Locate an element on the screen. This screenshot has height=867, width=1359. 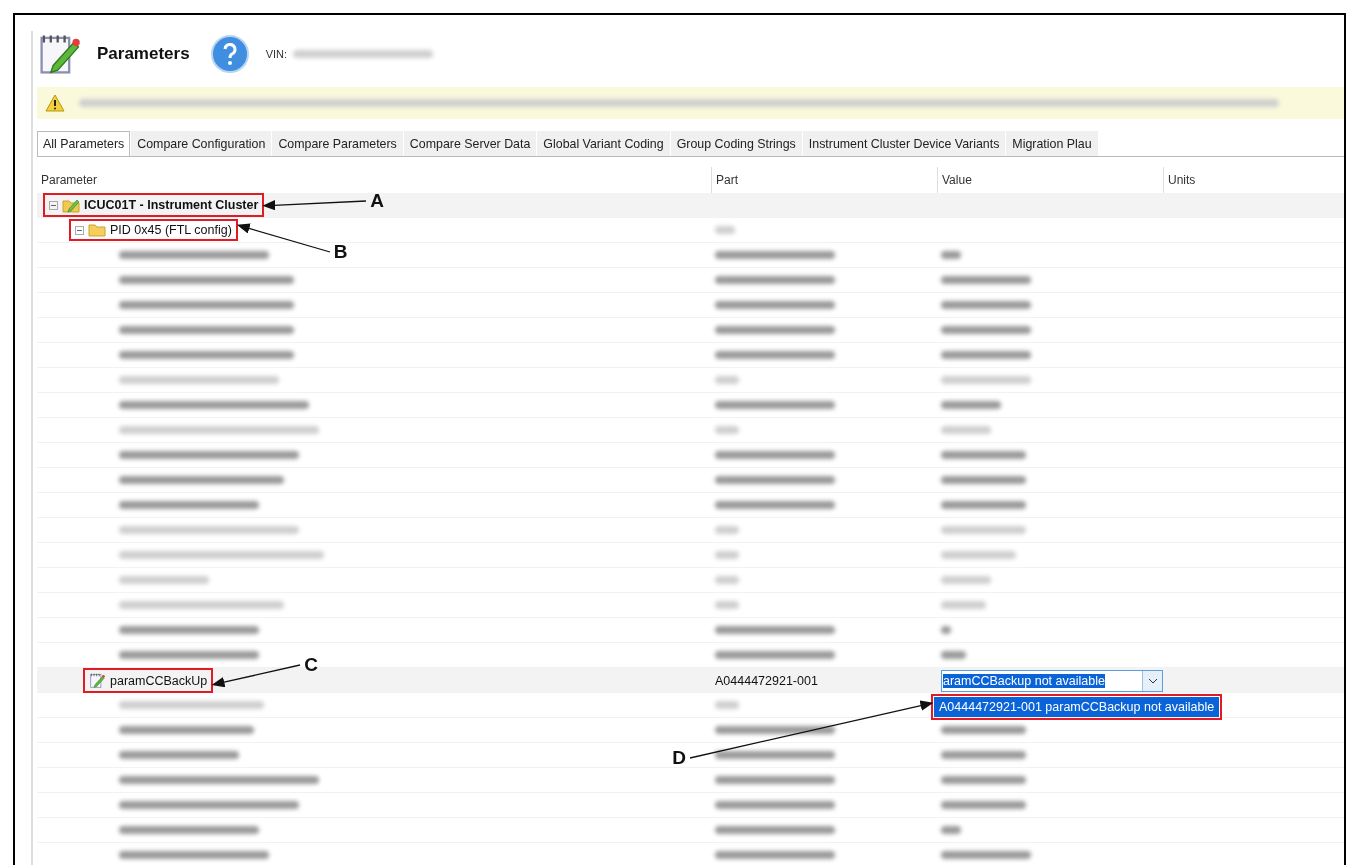
part-number: A0444472921-001 is located at coordinates (766, 680).